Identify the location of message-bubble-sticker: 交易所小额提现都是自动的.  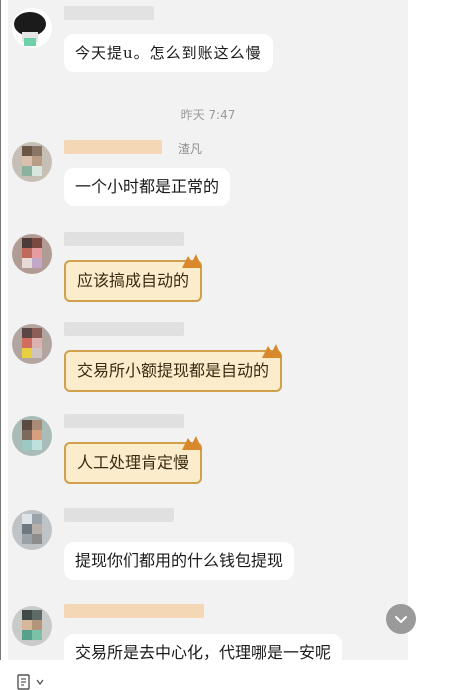
(173, 368).